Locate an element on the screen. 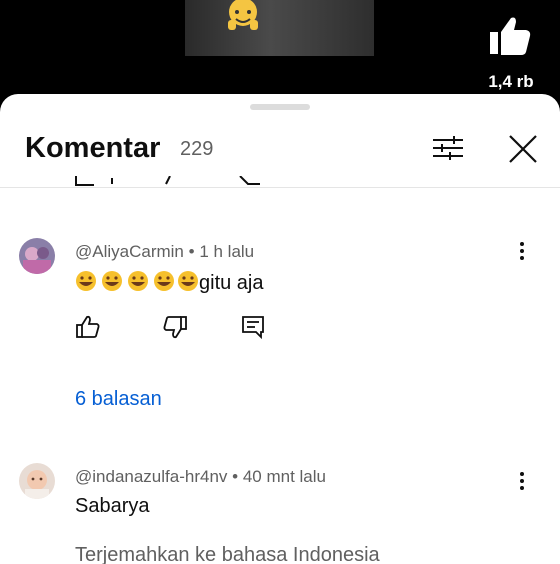  header-divider is located at coordinates (280, 187).